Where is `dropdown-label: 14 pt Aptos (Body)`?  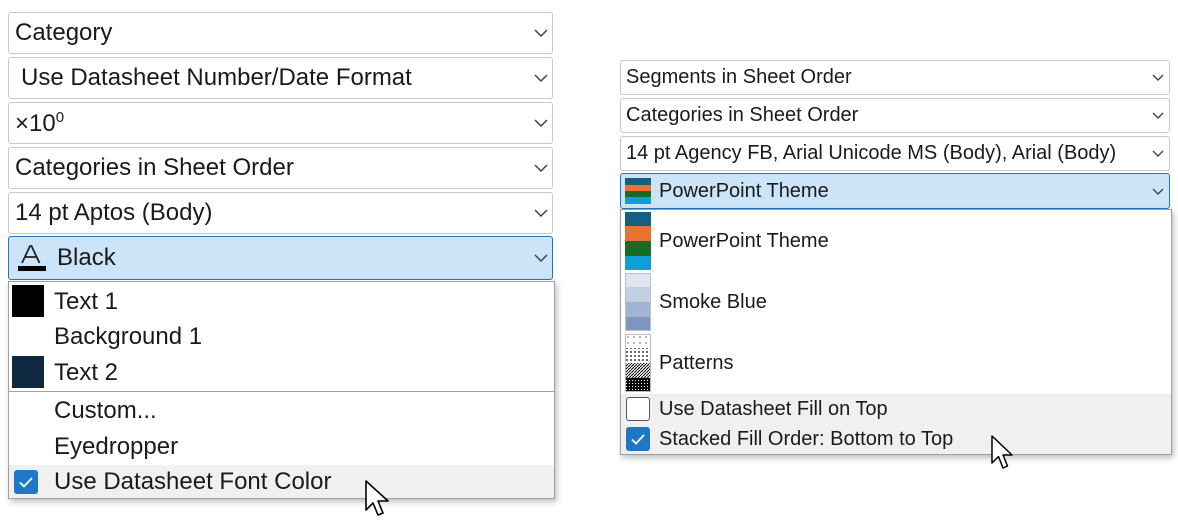 dropdown-label: 14 pt Aptos (Body) is located at coordinates (114, 212).